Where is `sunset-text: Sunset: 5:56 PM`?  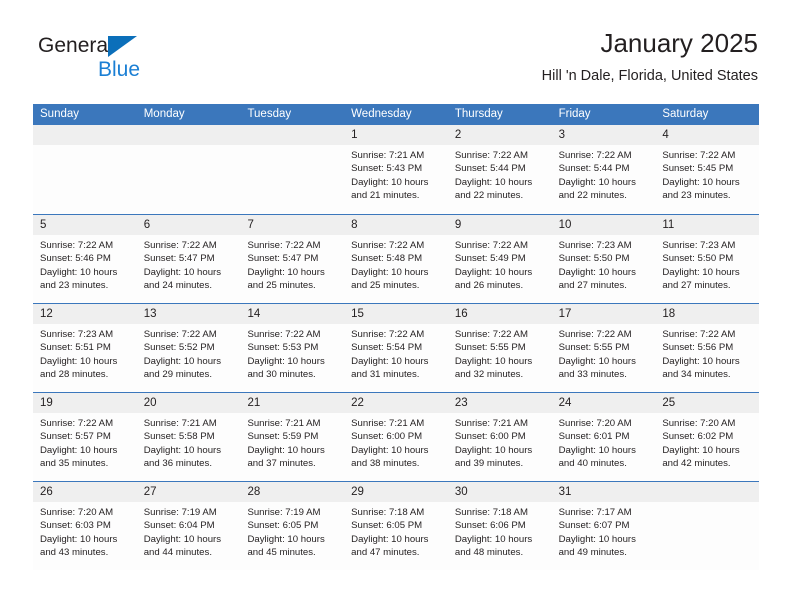 sunset-text: Sunset: 5:56 PM is located at coordinates (698, 348).